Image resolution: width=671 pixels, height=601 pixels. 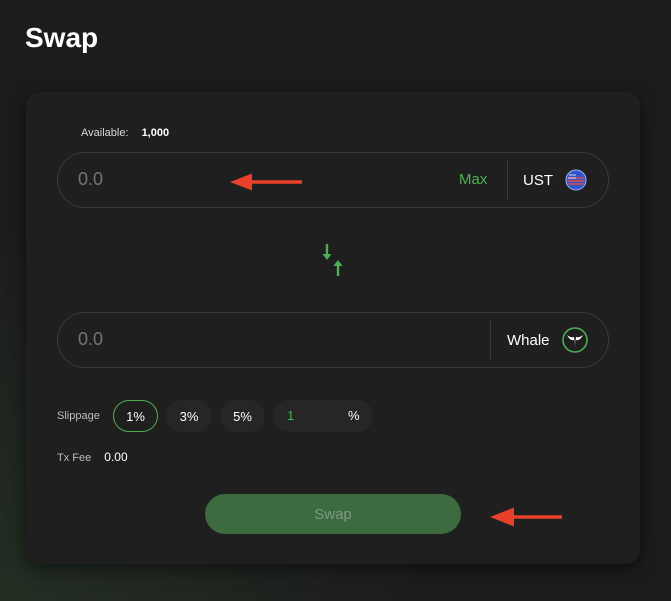 What do you see at coordinates (78, 416) in the screenshot?
I see `slippage-label: Slippage` at bounding box center [78, 416].